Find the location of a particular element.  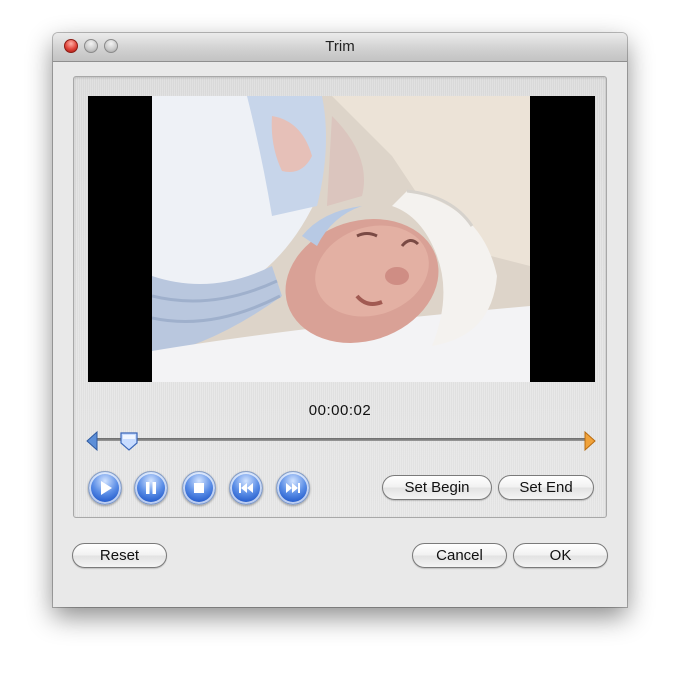

cancel-button: Cancel is located at coordinates (459, 555).